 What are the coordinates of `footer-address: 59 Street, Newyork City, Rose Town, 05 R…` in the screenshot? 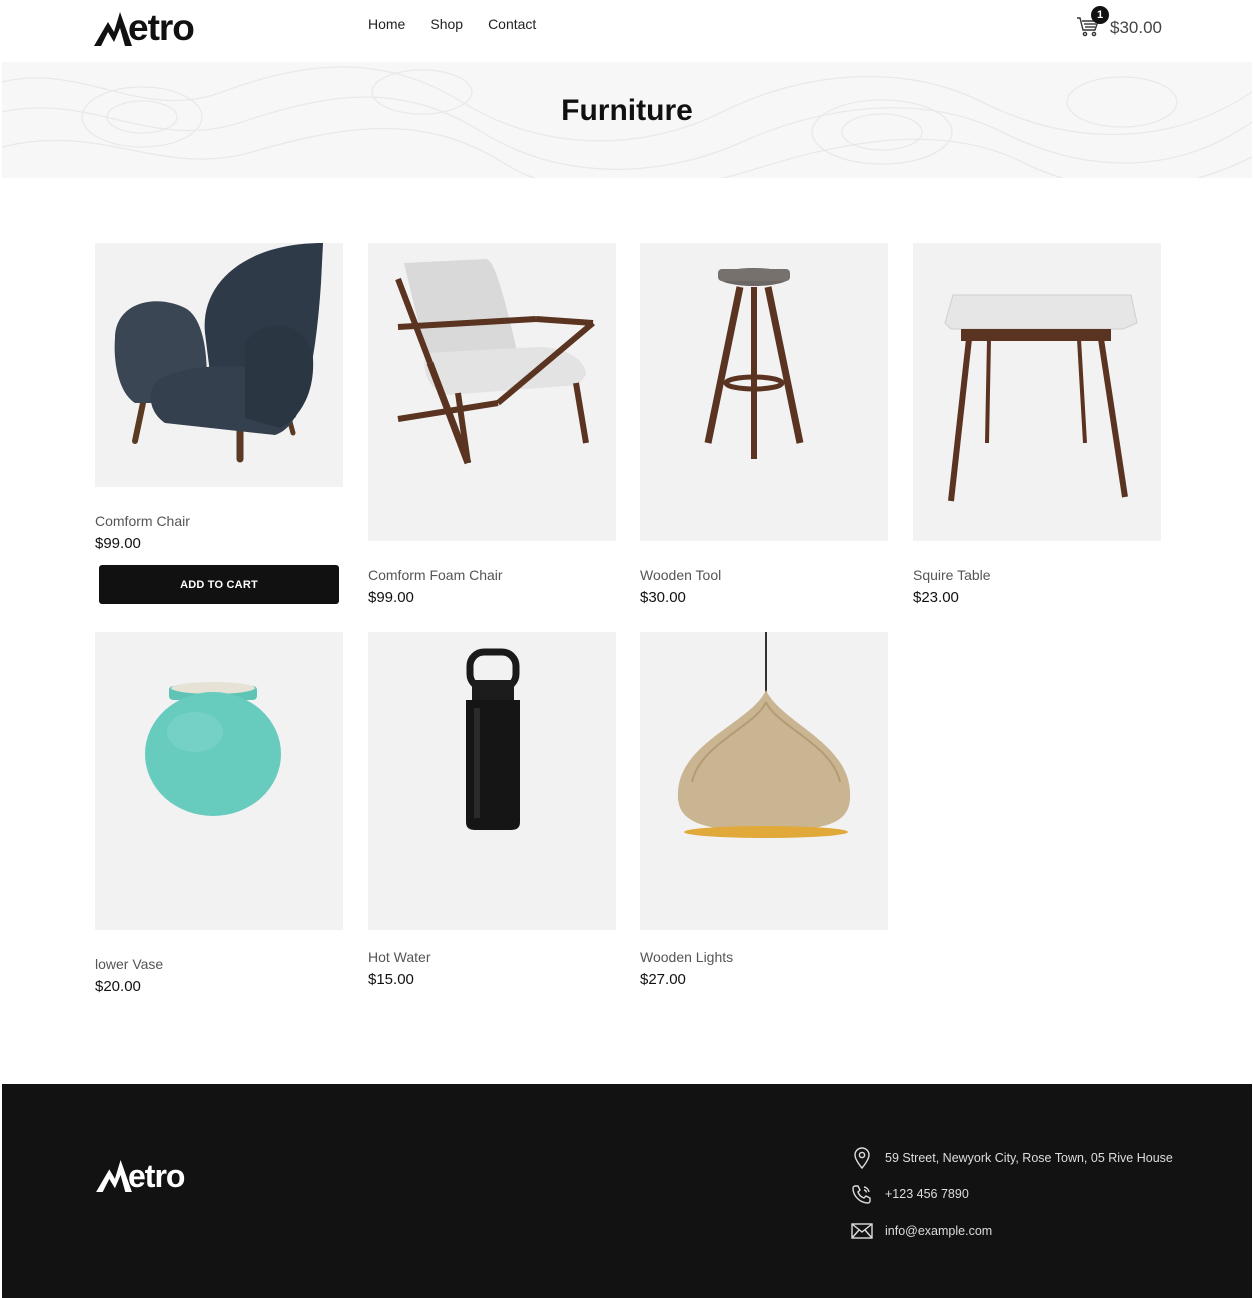 It's located at (1011, 1158).